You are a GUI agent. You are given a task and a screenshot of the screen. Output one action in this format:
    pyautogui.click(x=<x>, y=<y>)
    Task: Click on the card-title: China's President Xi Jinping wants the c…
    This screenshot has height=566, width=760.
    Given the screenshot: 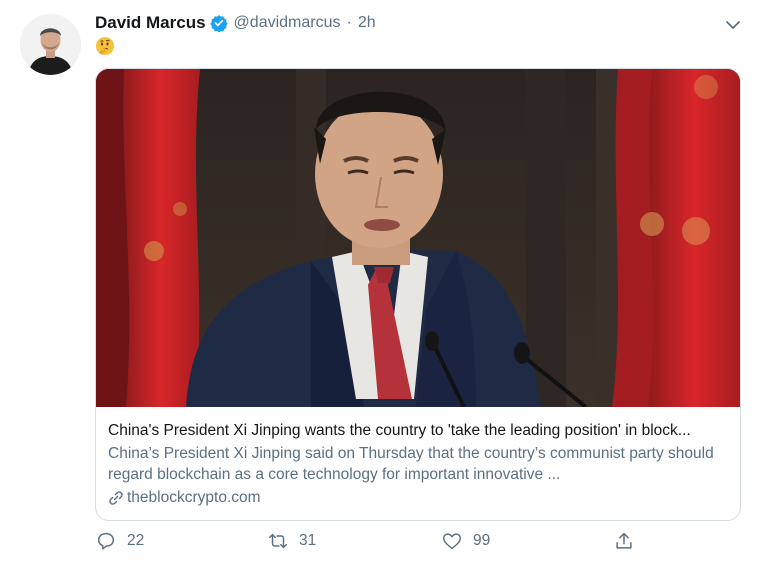 What is the action you would take?
    pyautogui.click(x=418, y=431)
    